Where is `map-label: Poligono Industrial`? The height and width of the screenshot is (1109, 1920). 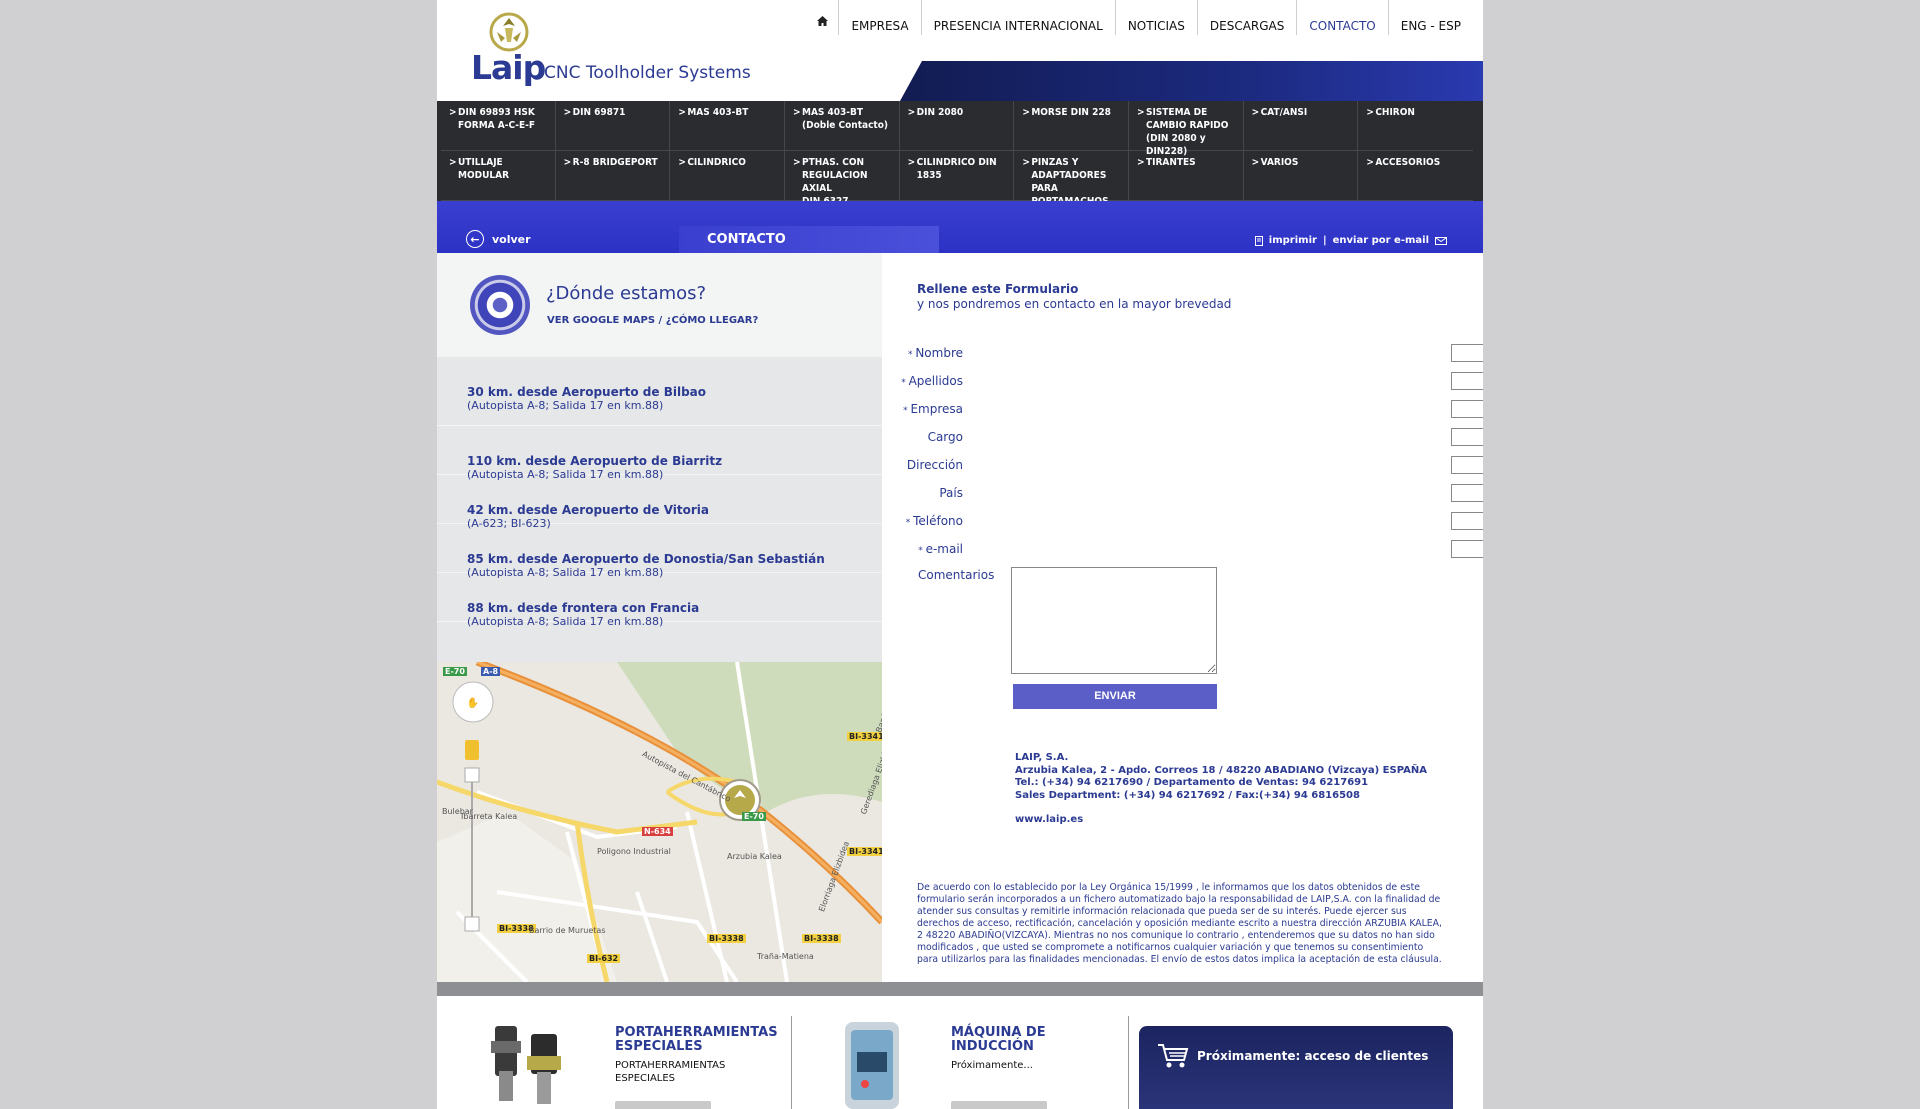 map-label: Poligono Industrial is located at coordinates (634, 851).